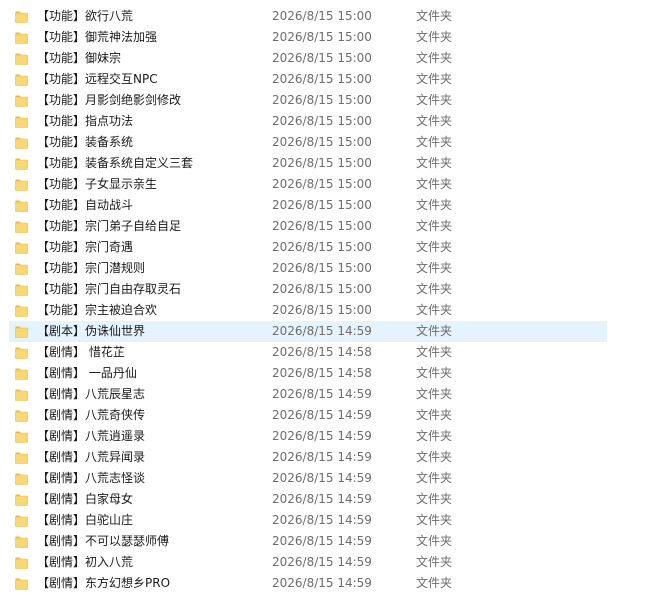  I want to click on folder-row: 【功能】远程交互NPC 2026/8/15 15:00 文件夹, so click(308, 79).